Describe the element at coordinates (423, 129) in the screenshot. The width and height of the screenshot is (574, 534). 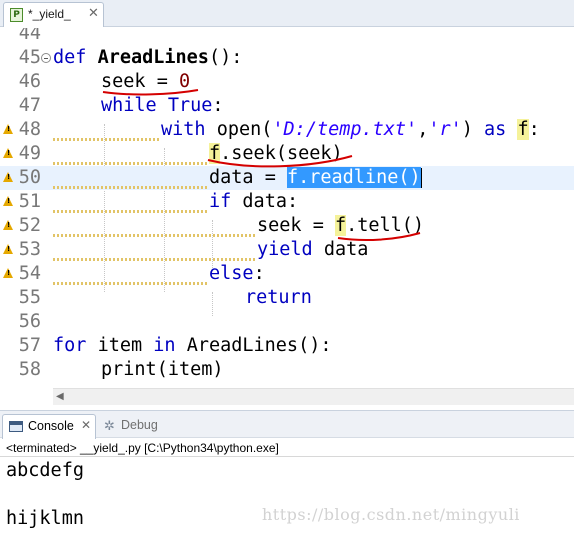
I see `code-token: ,` at that location.